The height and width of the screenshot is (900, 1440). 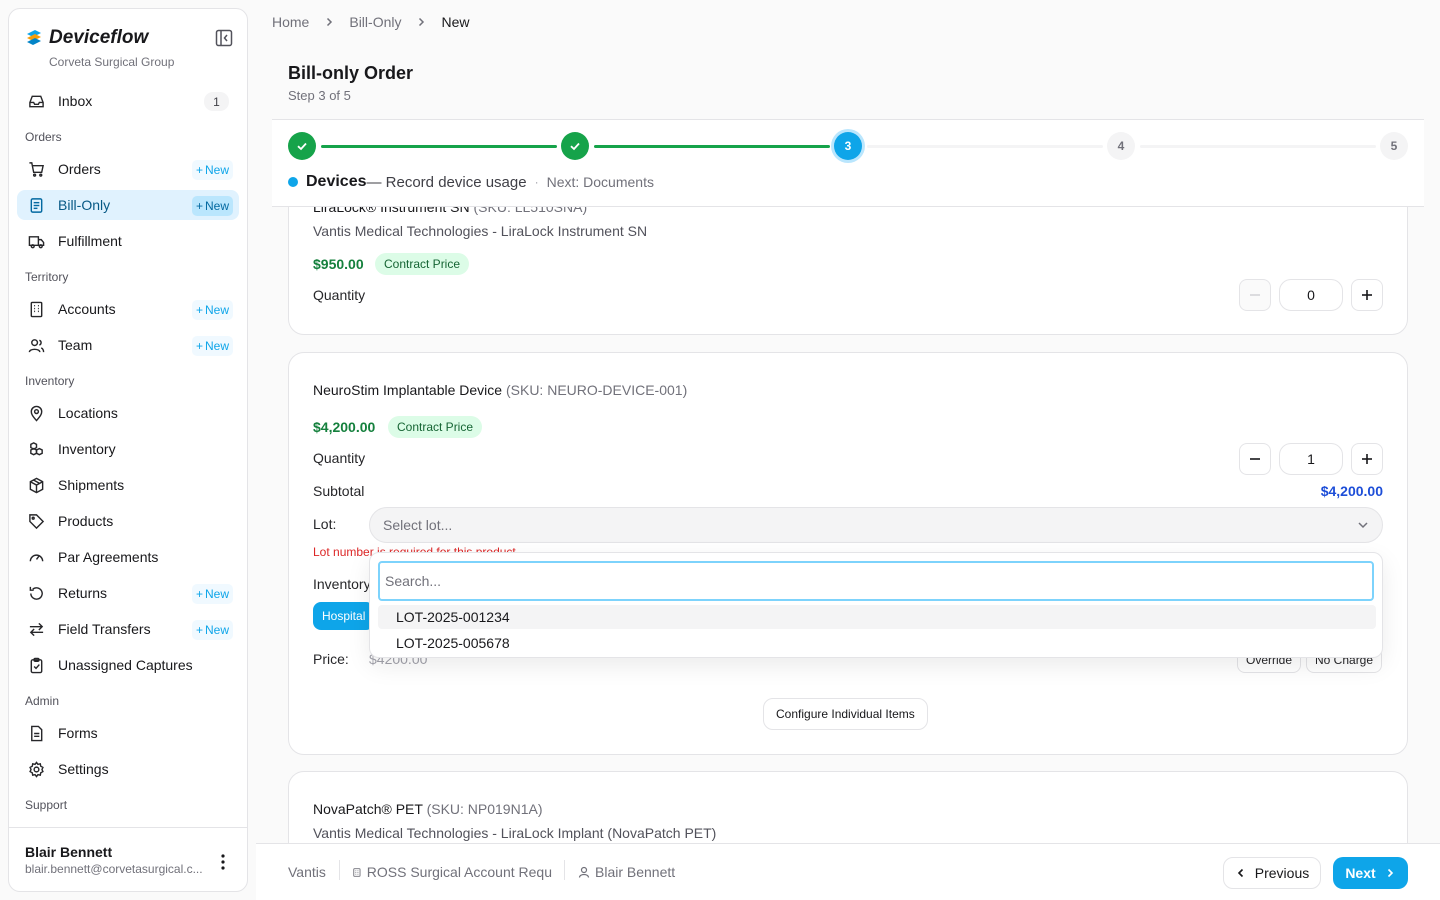 What do you see at coordinates (128, 449) in the screenshot?
I see `sidebar-item-inventory: Inventory` at bounding box center [128, 449].